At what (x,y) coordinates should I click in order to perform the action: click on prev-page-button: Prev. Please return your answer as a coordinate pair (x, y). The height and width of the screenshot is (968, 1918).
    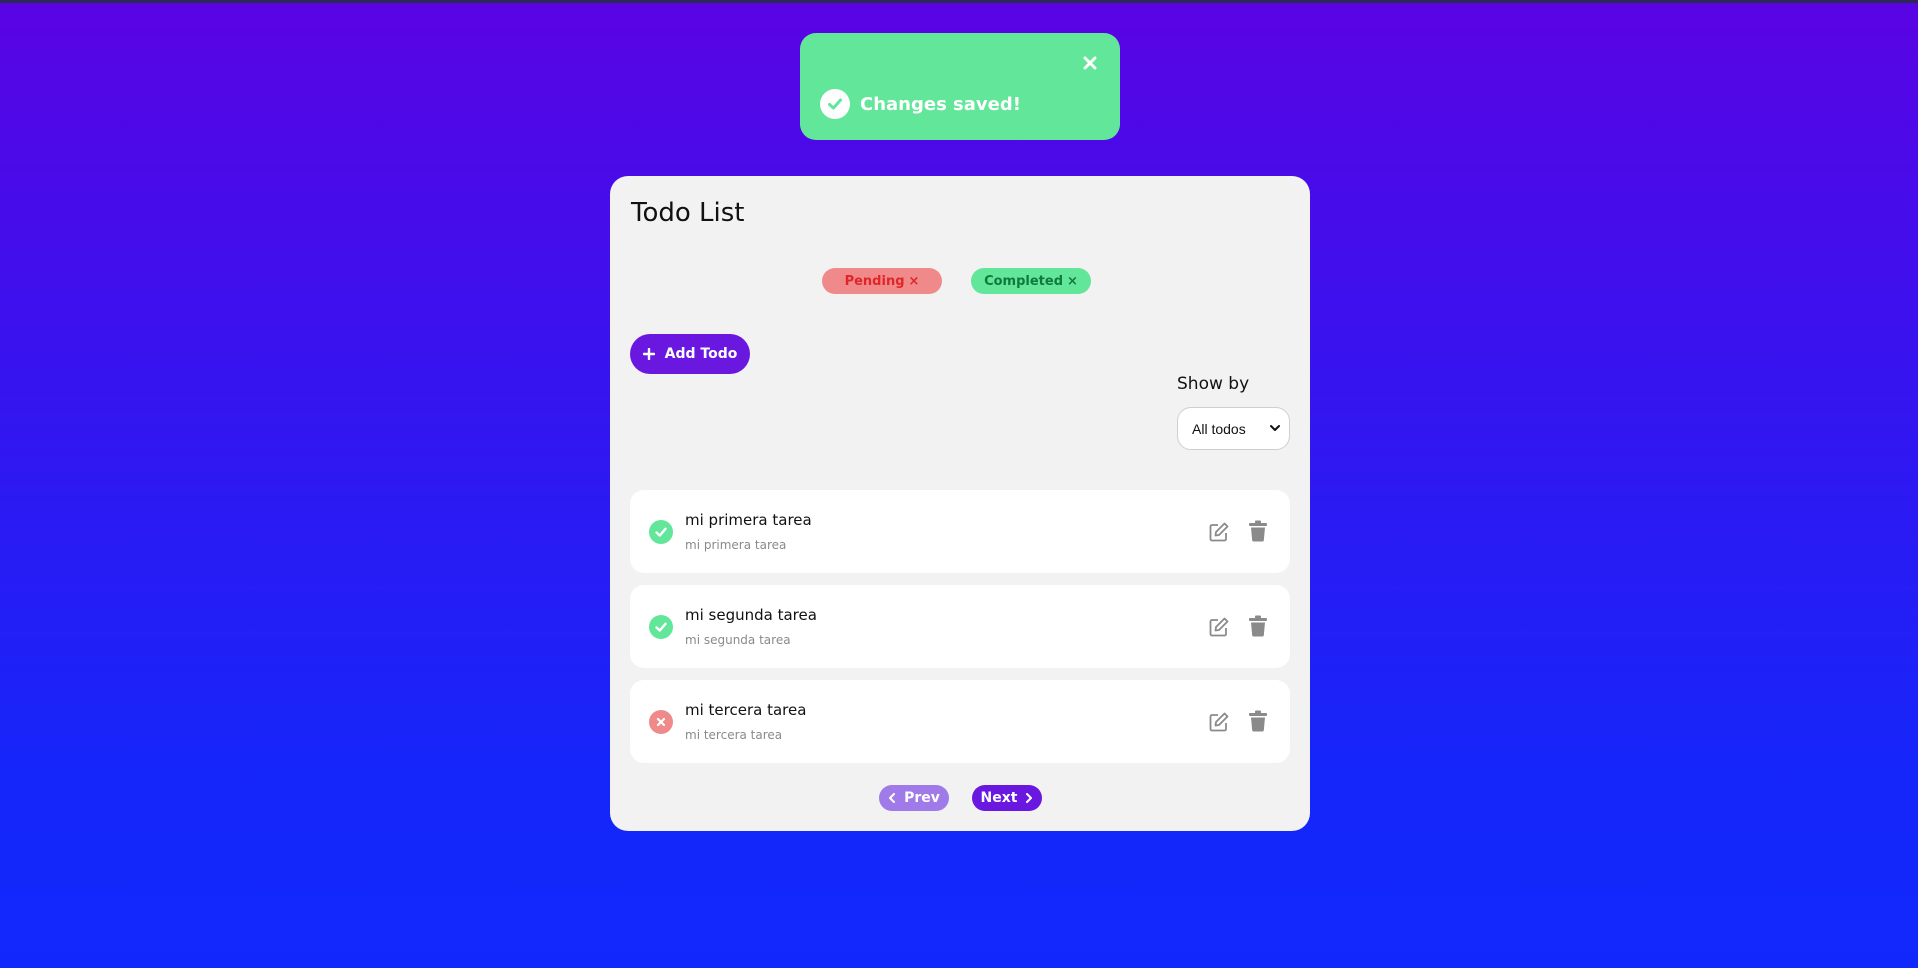
    Looking at the image, I should click on (914, 798).